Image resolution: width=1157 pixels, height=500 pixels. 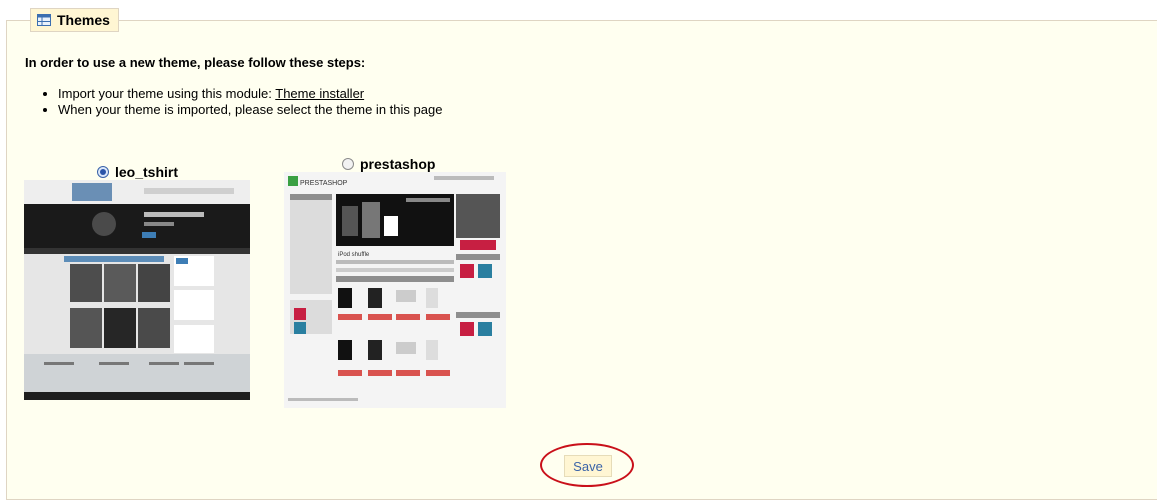 What do you see at coordinates (354, 255) in the screenshot?
I see `prestashop-headline: iPod shuffle` at bounding box center [354, 255].